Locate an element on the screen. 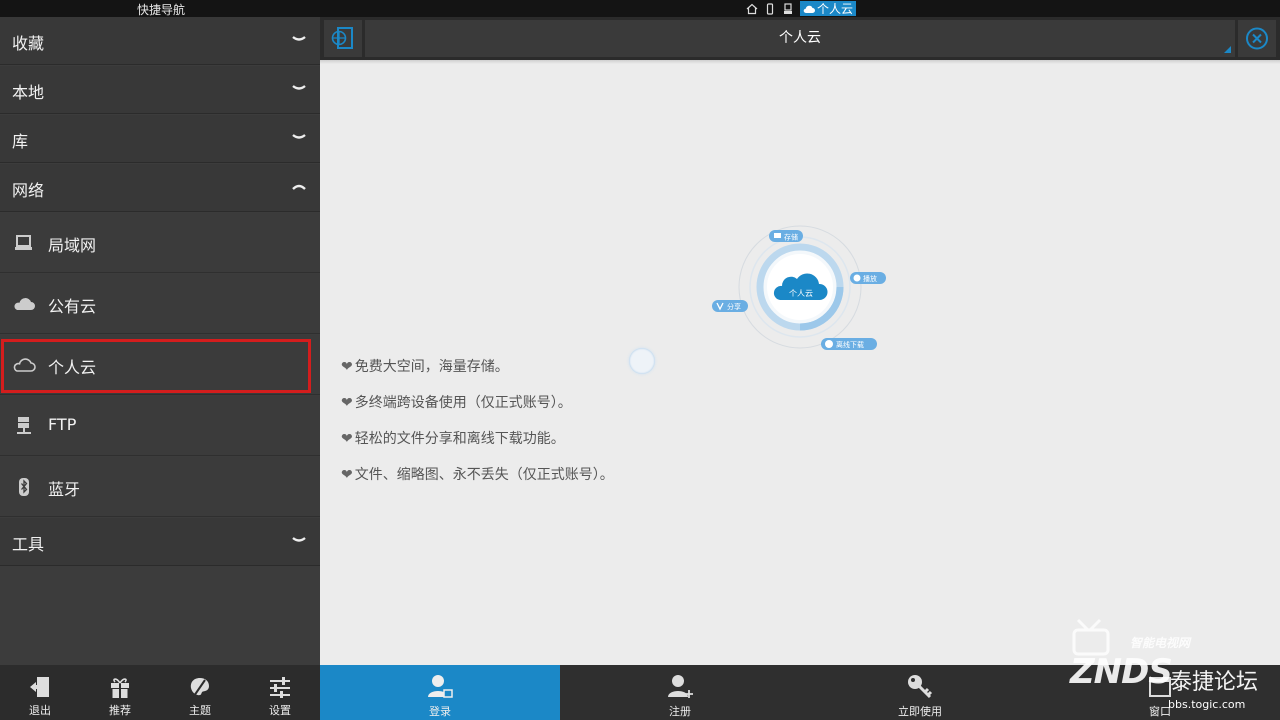 The height and width of the screenshot is (720, 1280). login-label: 登录 is located at coordinates (440, 711).